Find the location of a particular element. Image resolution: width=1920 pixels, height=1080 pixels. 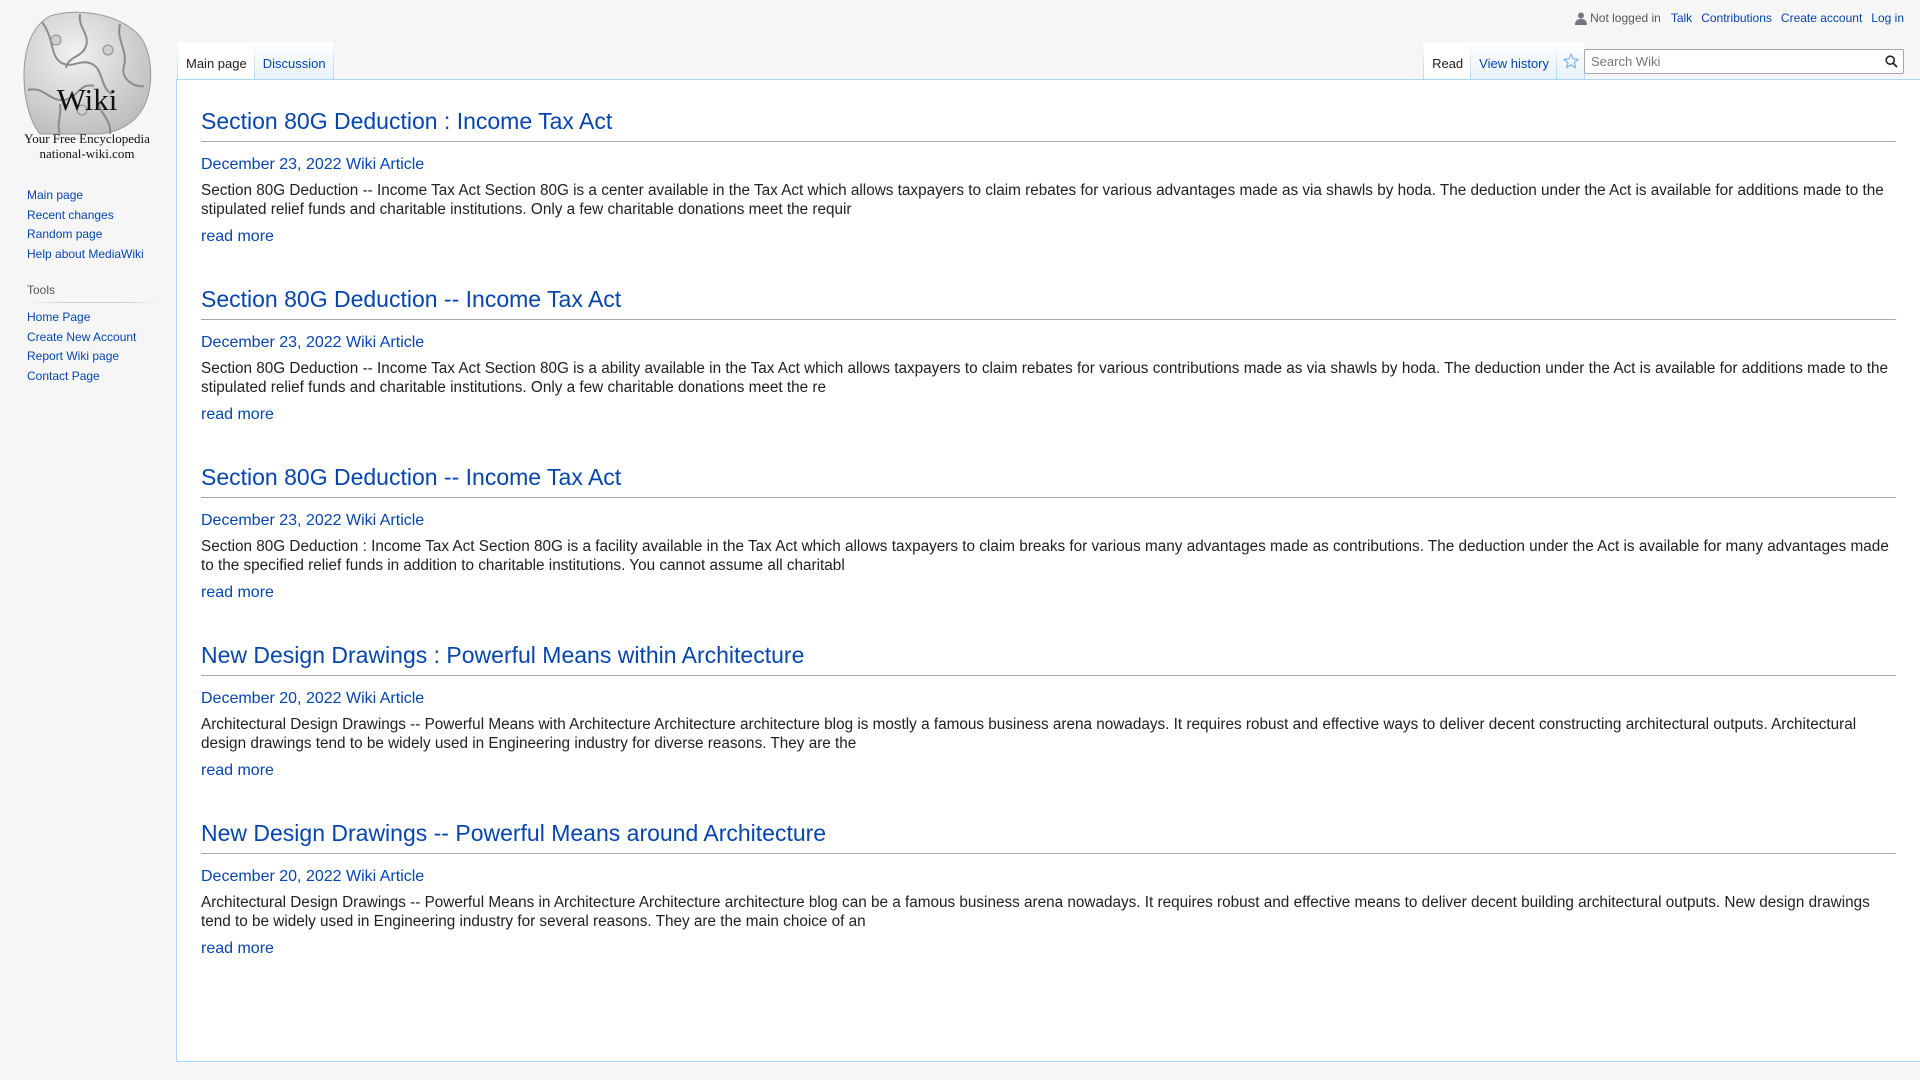

sidebar-item-random-page: Random page is located at coordinates (102, 235).